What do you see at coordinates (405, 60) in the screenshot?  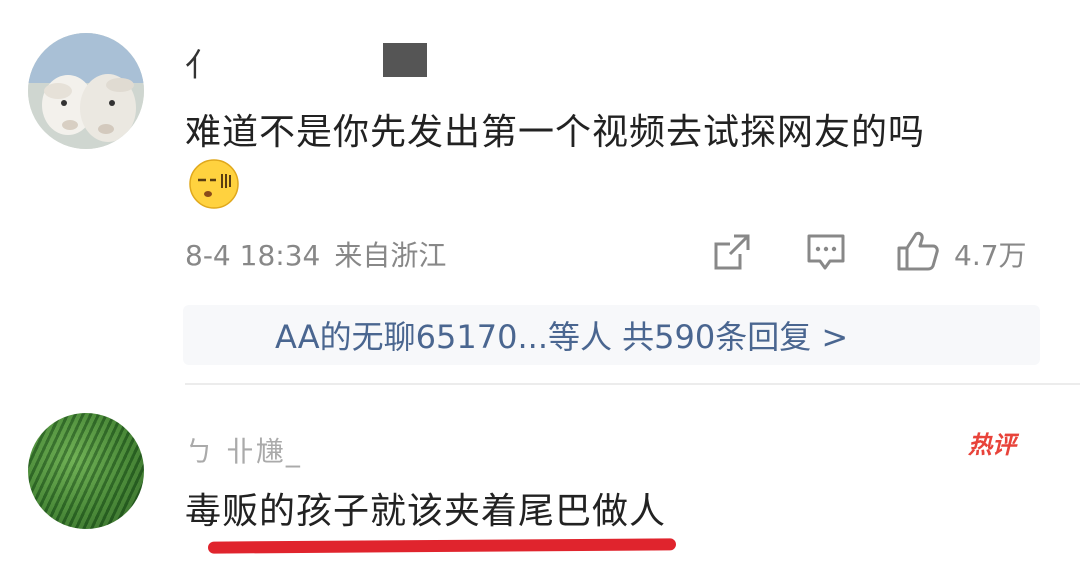 I see `blurred-username-part` at bounding box center [405, 60].